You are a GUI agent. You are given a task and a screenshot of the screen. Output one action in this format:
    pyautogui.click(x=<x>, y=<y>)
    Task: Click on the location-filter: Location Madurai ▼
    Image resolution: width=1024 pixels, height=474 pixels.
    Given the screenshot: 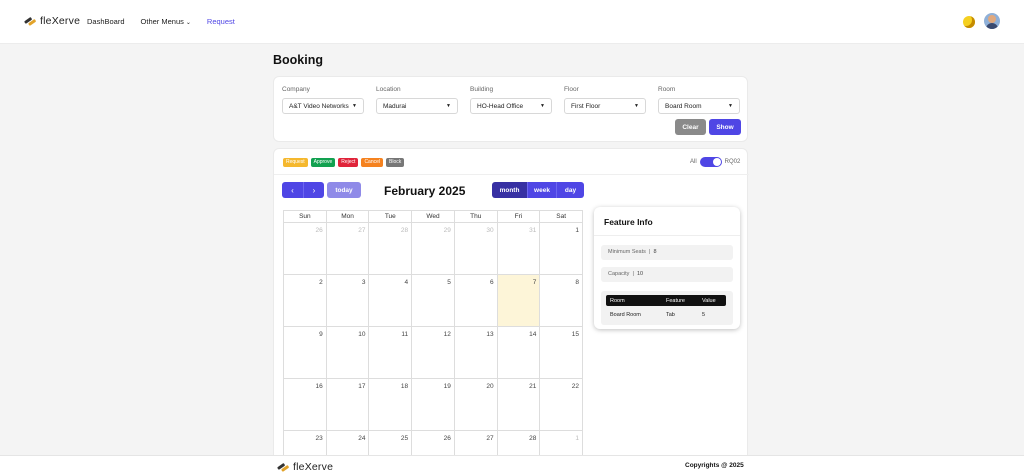 What is the action you would take?
    pyautogui.click(x=417, y=100)
    